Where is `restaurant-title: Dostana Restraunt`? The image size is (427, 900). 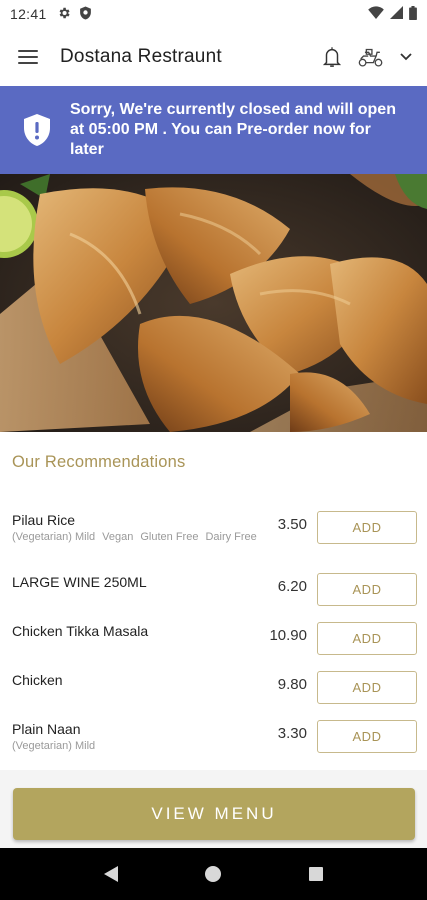 restaurant-title: Dostana Restraunt is located at coordinates (141, 56).